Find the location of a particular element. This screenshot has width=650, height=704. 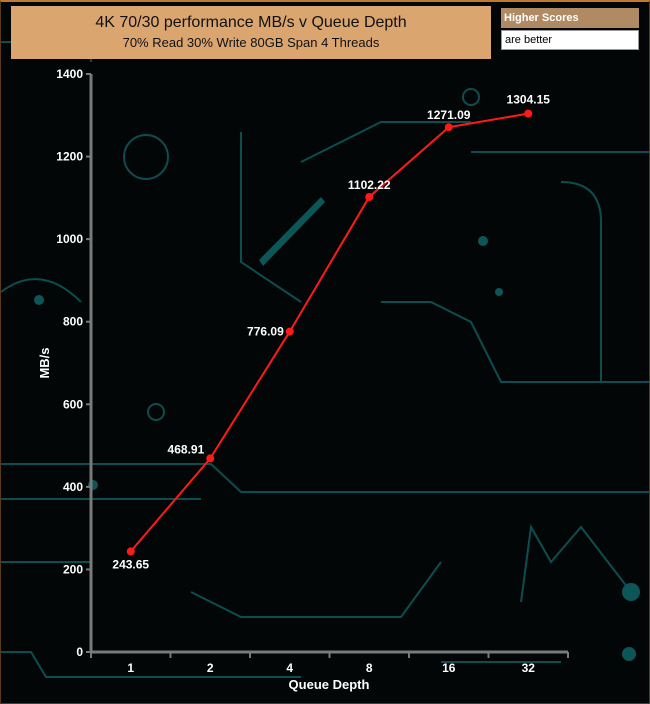

data-label: 776.09 is located at coordinates (265, 332).